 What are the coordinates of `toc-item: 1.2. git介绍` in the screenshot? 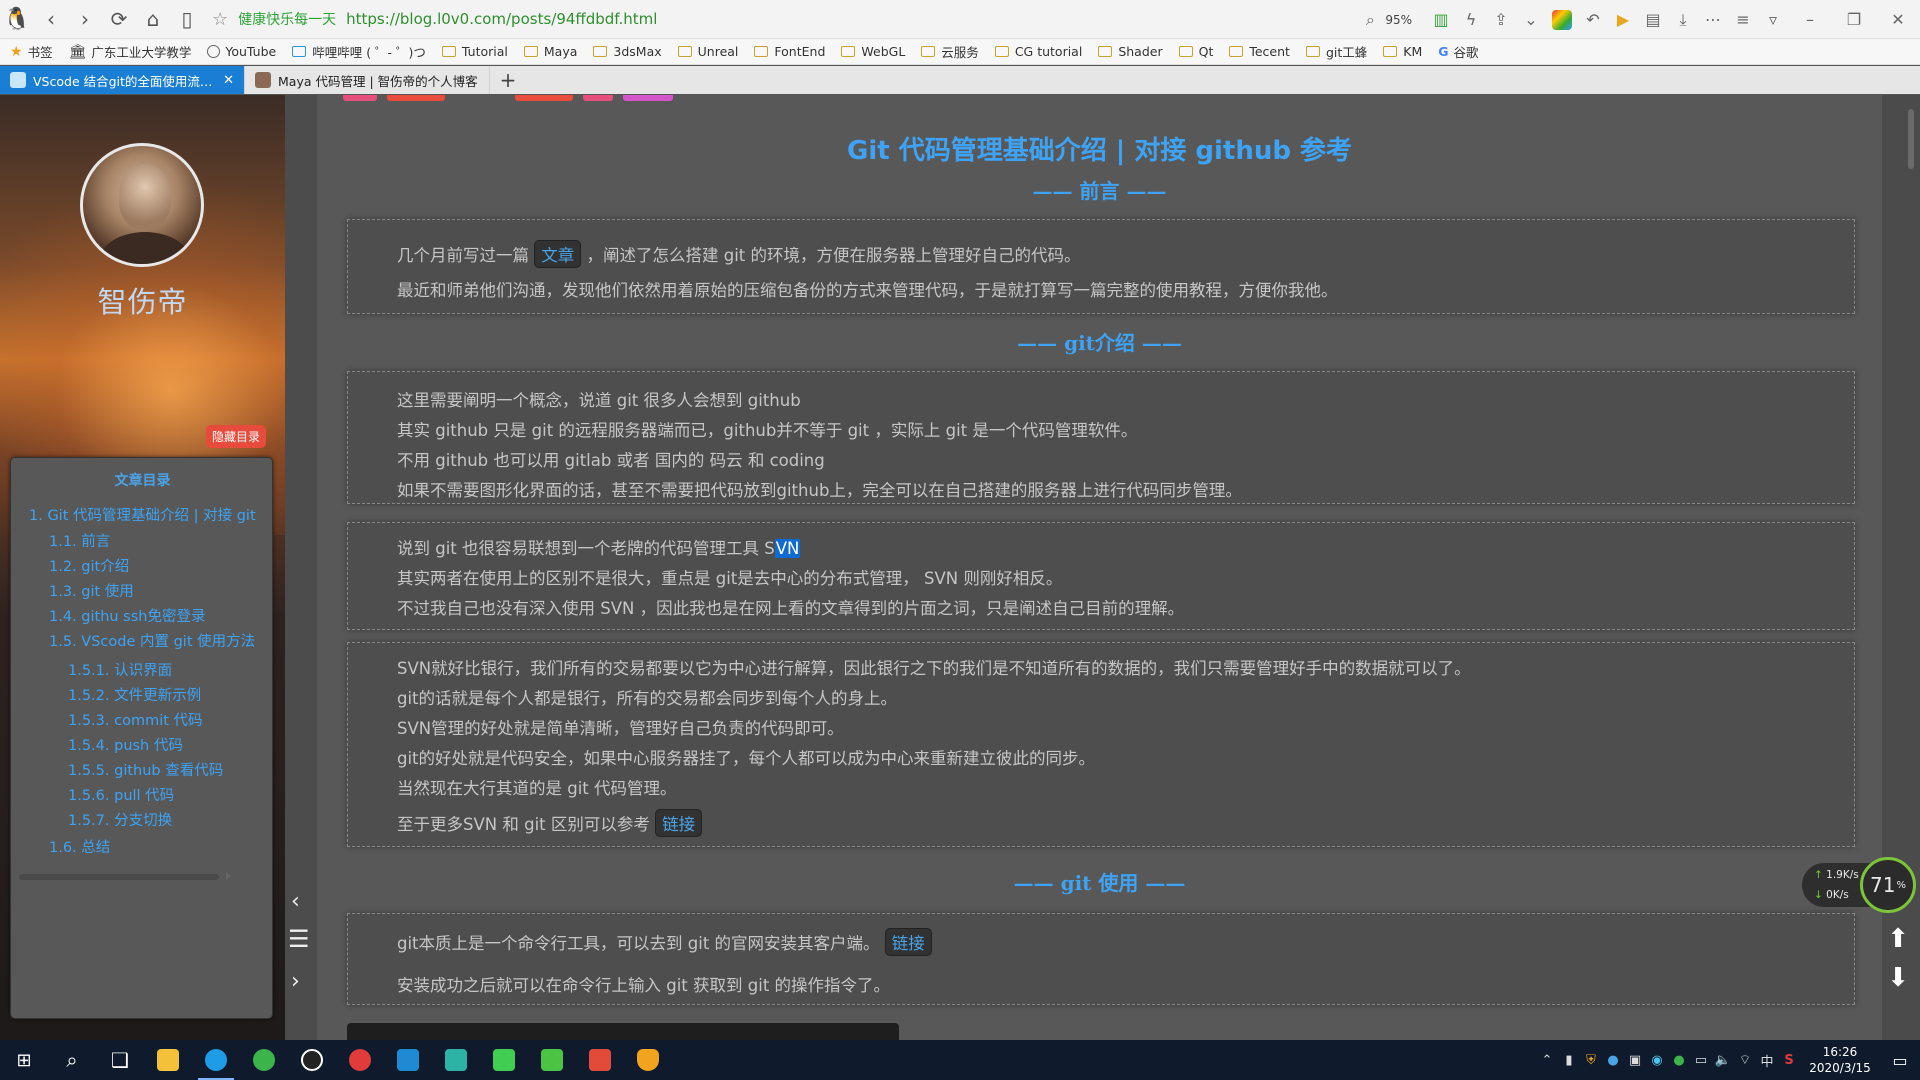 It's located at (89, 565).